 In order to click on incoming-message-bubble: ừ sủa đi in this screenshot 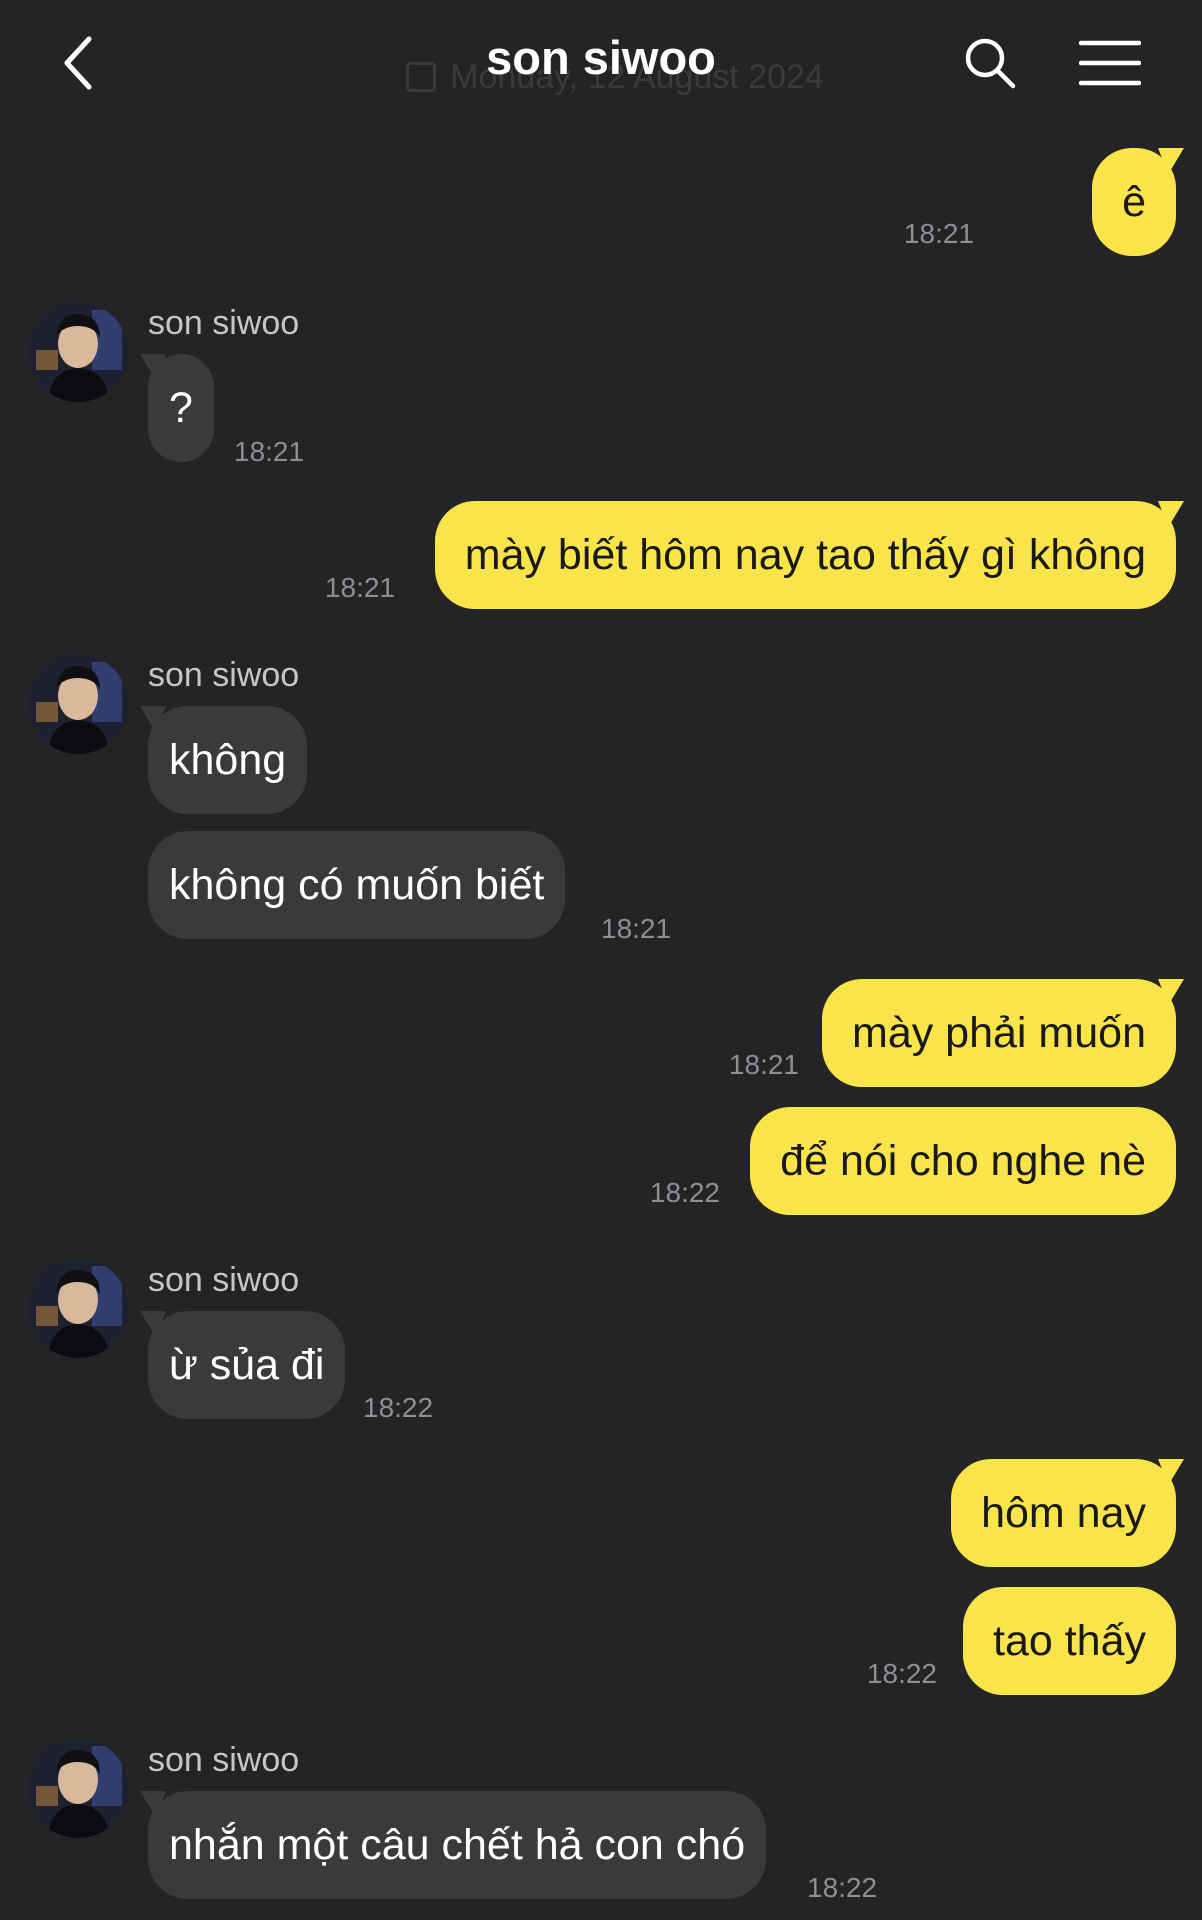, I will do `click(247, 1365)`.